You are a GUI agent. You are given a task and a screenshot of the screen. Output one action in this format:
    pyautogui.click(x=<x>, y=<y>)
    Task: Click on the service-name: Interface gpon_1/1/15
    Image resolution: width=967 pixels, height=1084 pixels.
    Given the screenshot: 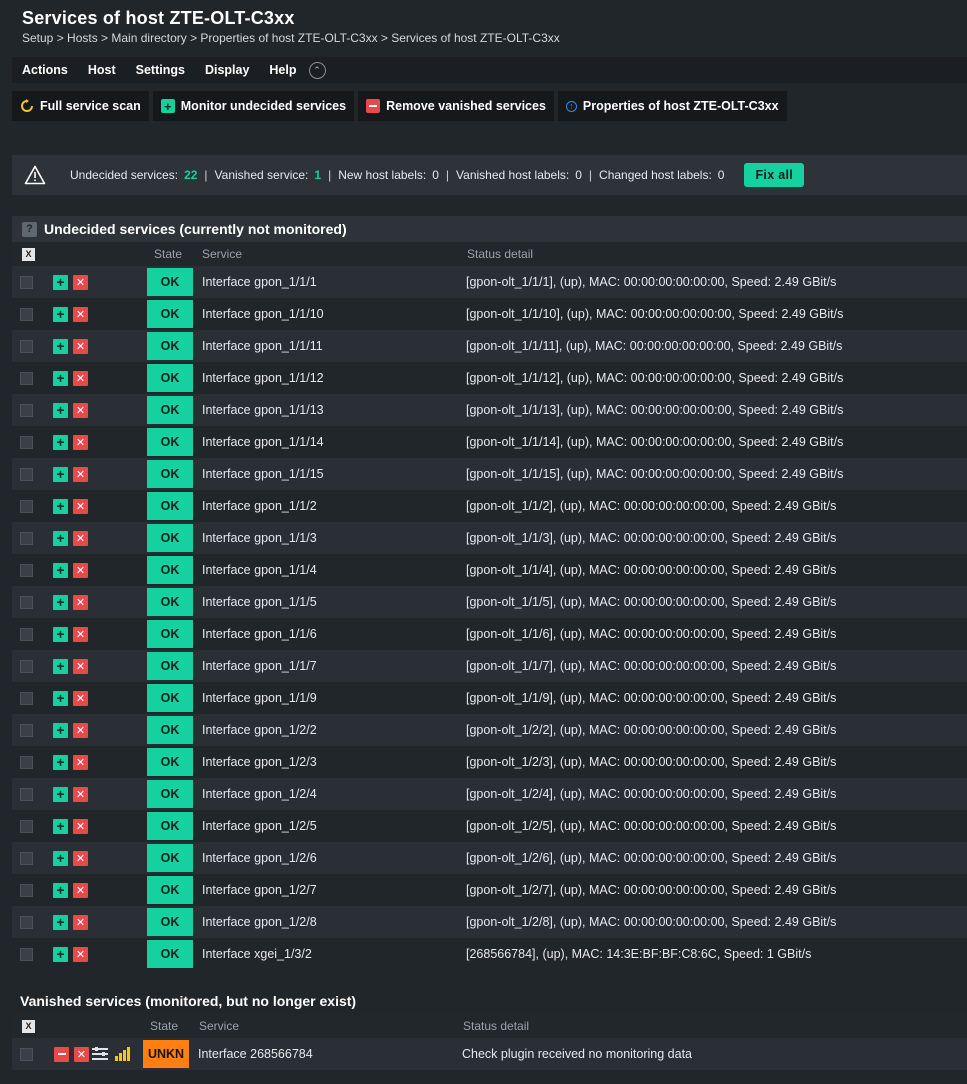 What is the action you would take?
    pyautogui.click(x=263, y=474)
    